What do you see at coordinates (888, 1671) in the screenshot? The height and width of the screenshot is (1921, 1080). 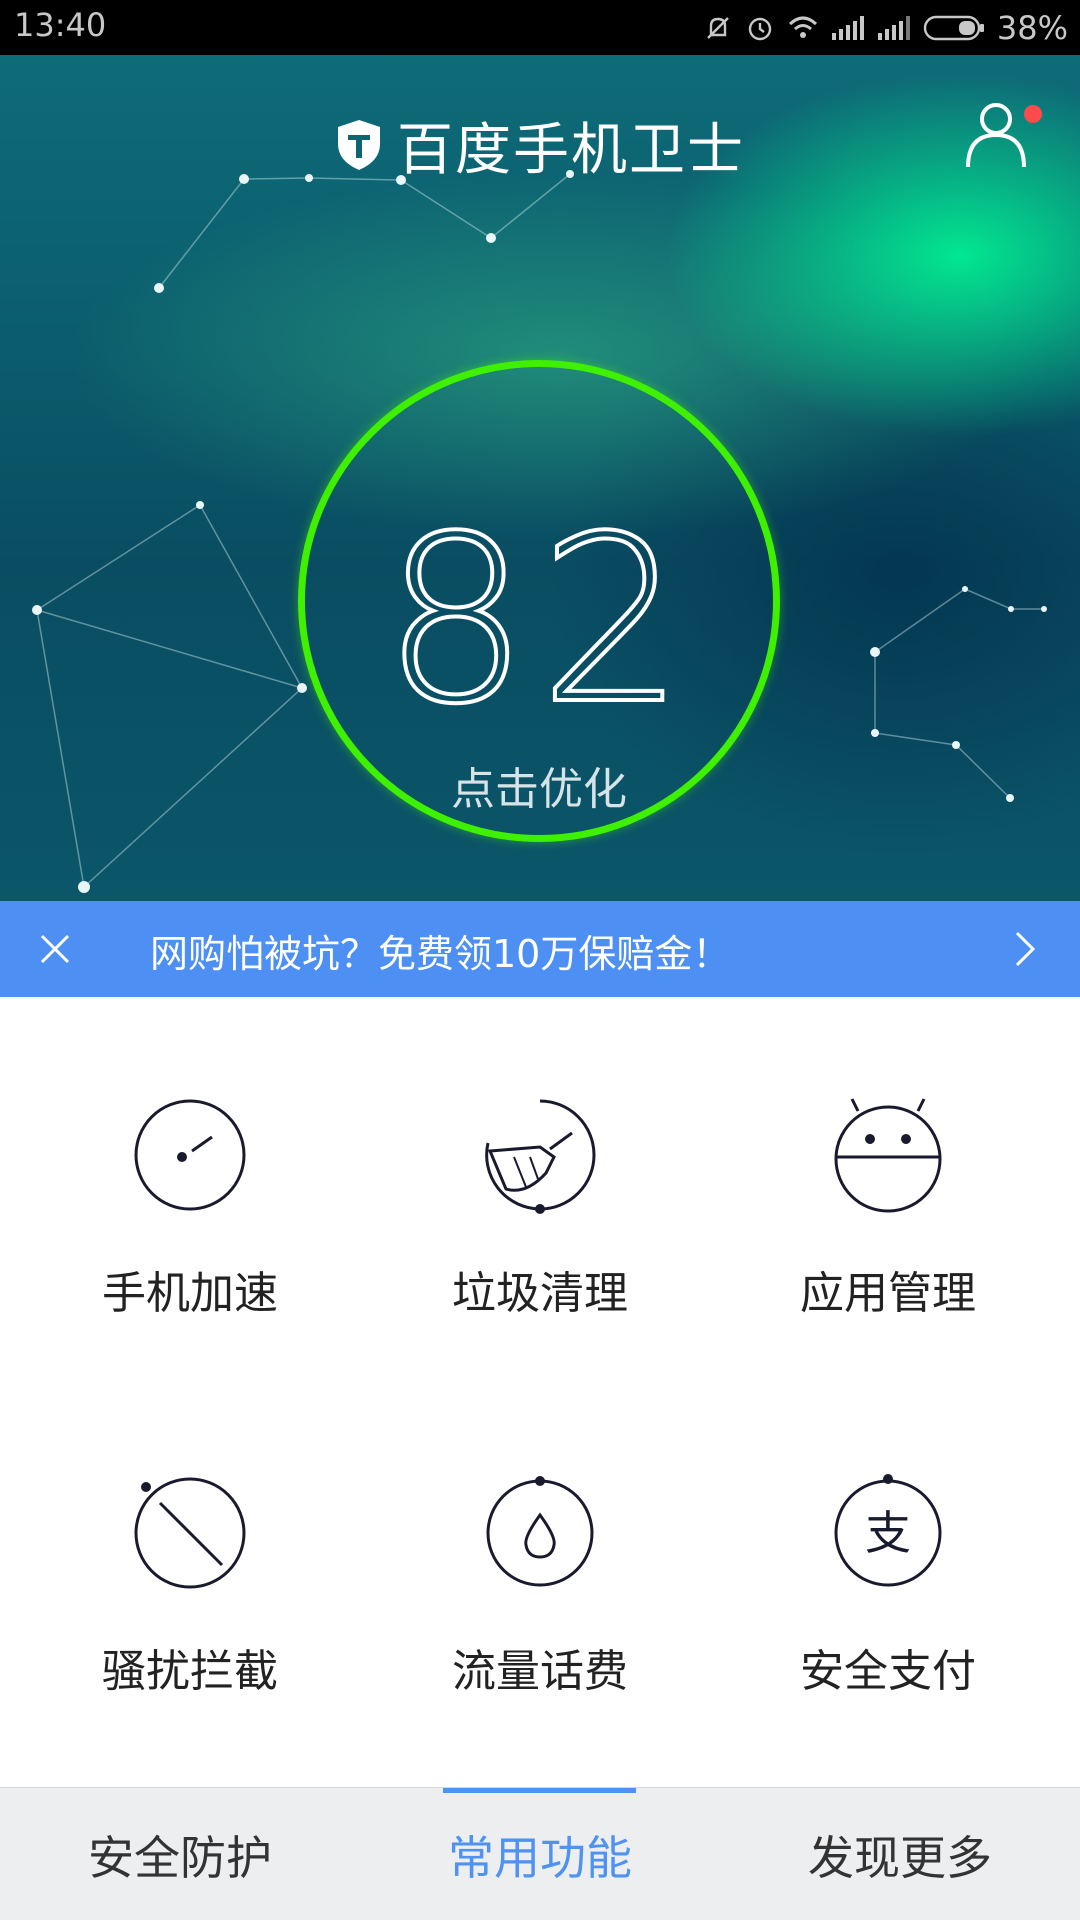 I see `feature-label: 安全支付` at bounding box center [888, 1671].